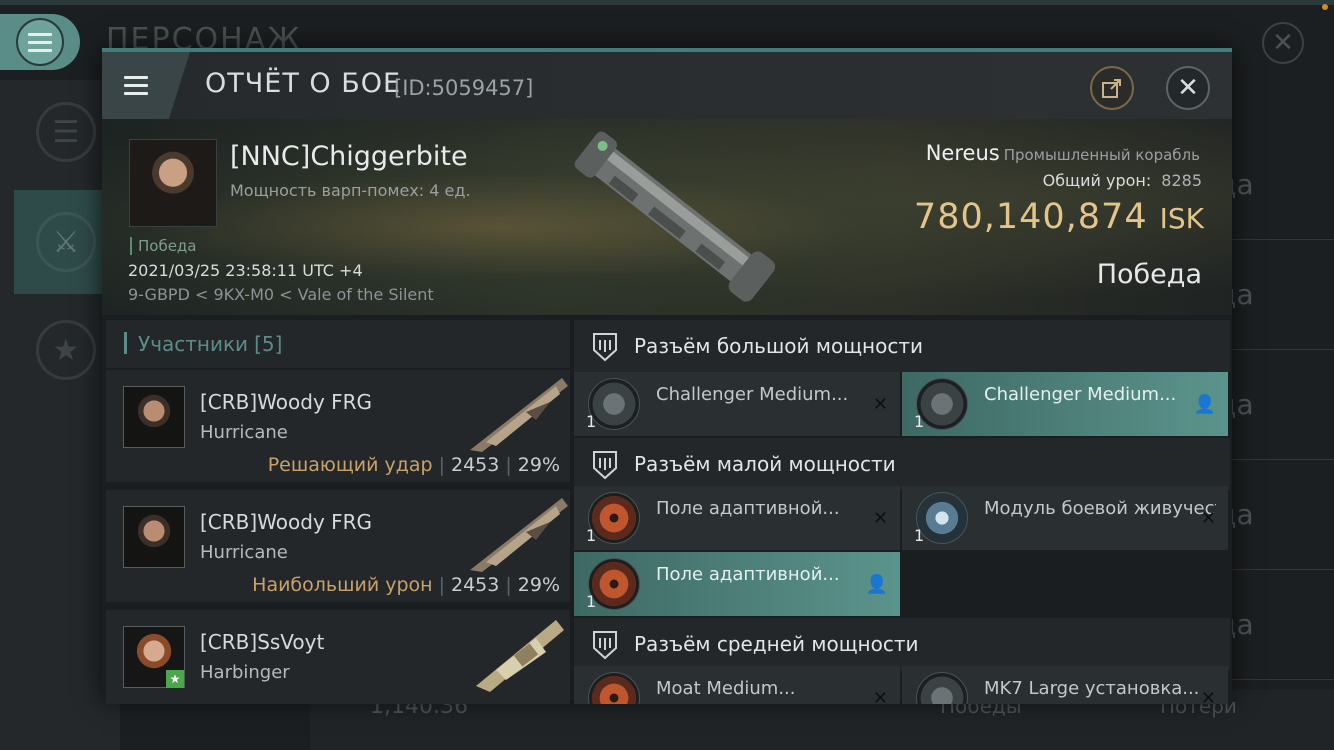 This screenshot has height=750, width=1334. I want to click on fitting-item: 1 Challenger Medium... ✕, so click(737, 404).